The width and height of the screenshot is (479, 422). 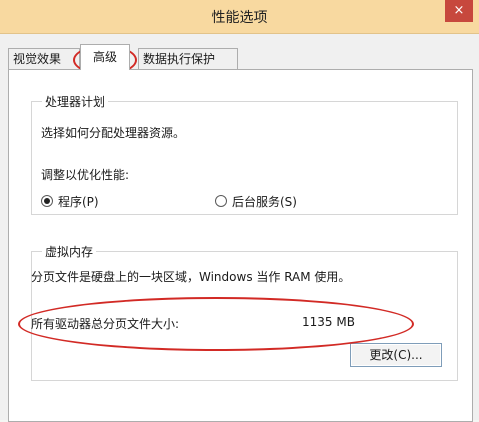 What do you see at coordinates (105, 324) in the screenshot?
I see `total-paging-file-label: 所有驱动器总分页文件大小:` at bounding box center [105, 324].